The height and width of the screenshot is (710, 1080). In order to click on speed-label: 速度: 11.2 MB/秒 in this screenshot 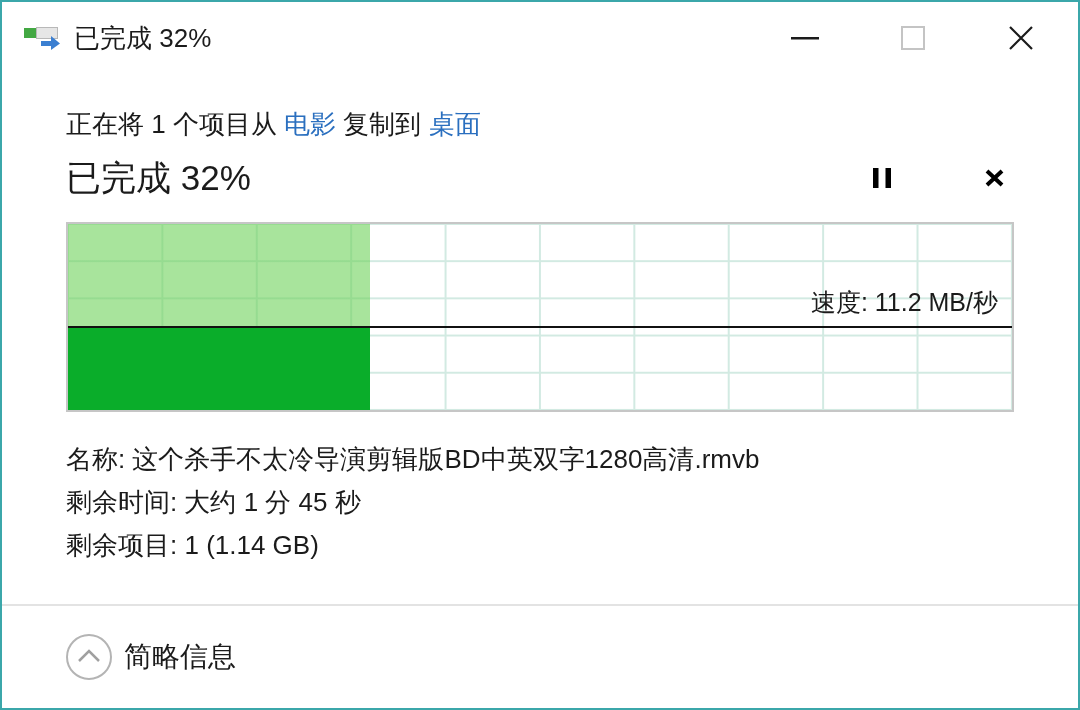, I will do `click(904, 302)`.